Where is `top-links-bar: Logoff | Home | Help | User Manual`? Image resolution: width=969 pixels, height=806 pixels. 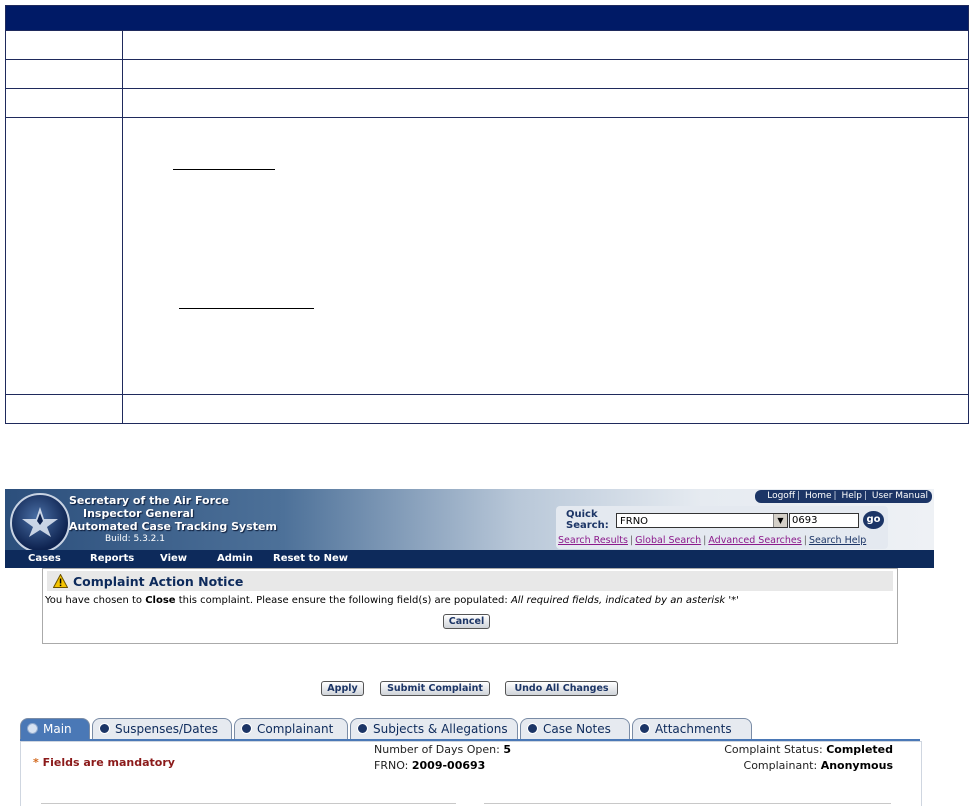
top-links-bar: Logoff | Home | Help | User Manual is located at coordinates (843, 496).